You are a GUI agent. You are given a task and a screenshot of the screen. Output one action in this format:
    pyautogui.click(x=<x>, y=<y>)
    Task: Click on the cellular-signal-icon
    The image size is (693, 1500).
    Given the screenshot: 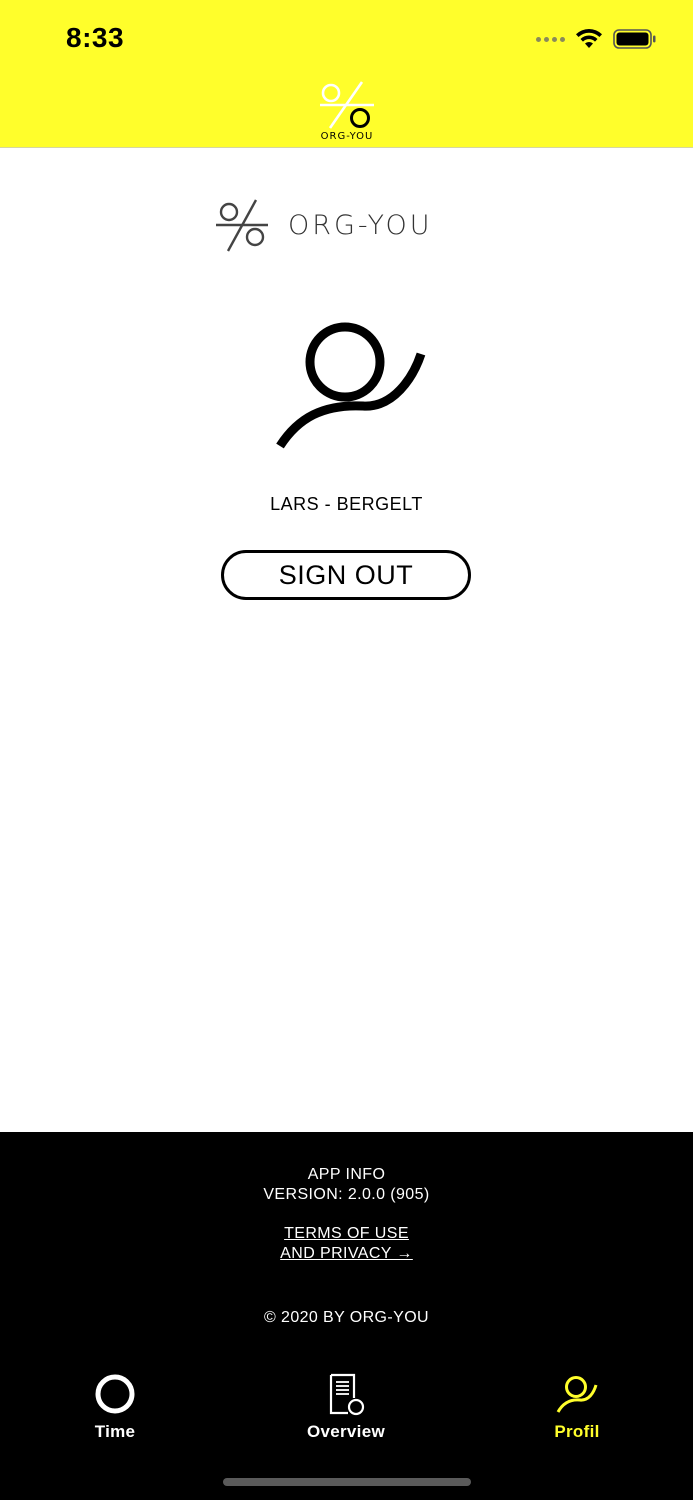 What is the action you would take?
    pyautogui.click(x=550, y=39)
    